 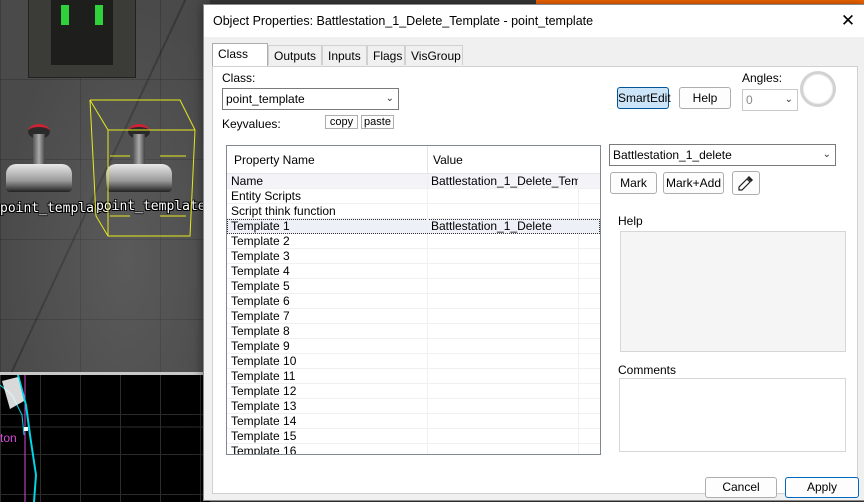 I want to click on property-name-cell: Script think function, so click(x=283, y=211).